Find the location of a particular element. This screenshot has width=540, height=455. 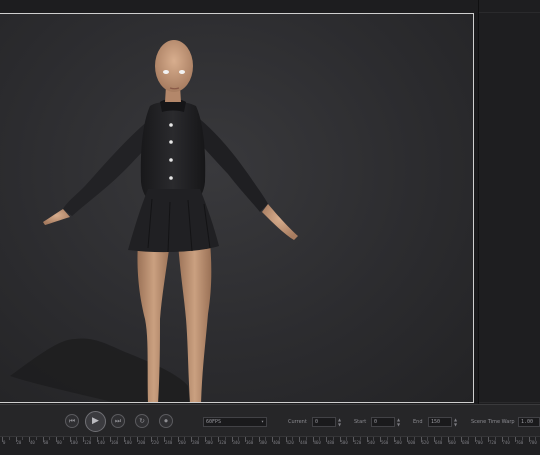

chevron-down-icon: ▾ is located at coordinates (262, 422).